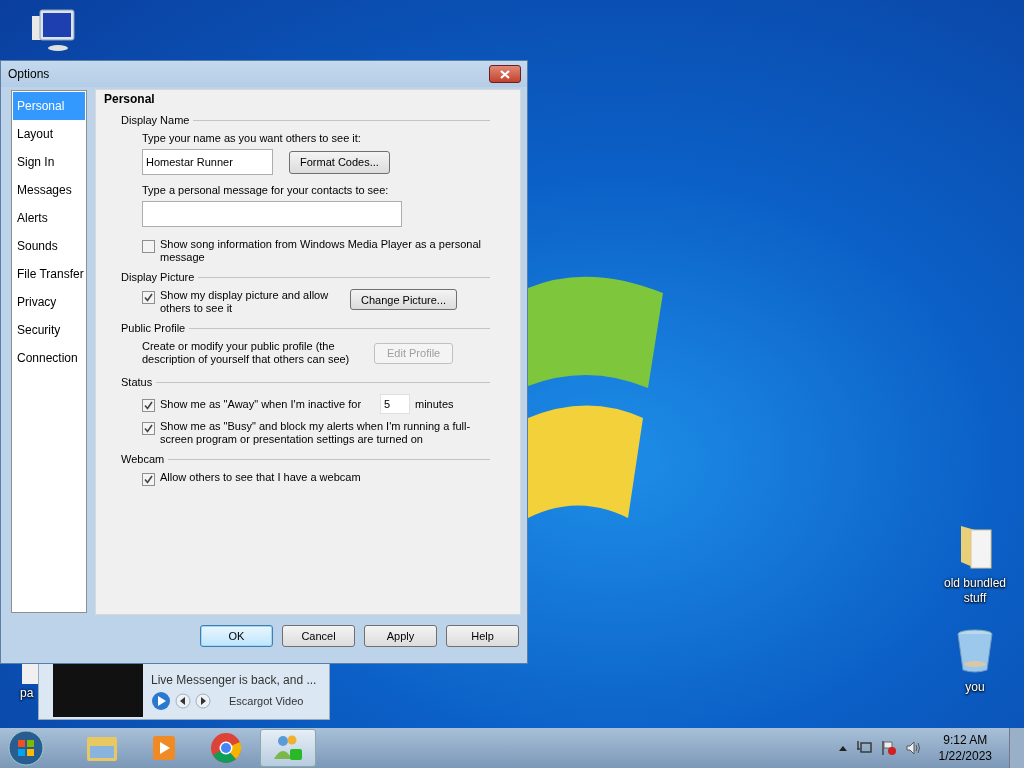 The width and height of the screenshot is (1024, 768). What do you see at coordinates (888, 748) in the screenshot?
I see `flag-icon` at bounding box center [888, 748].